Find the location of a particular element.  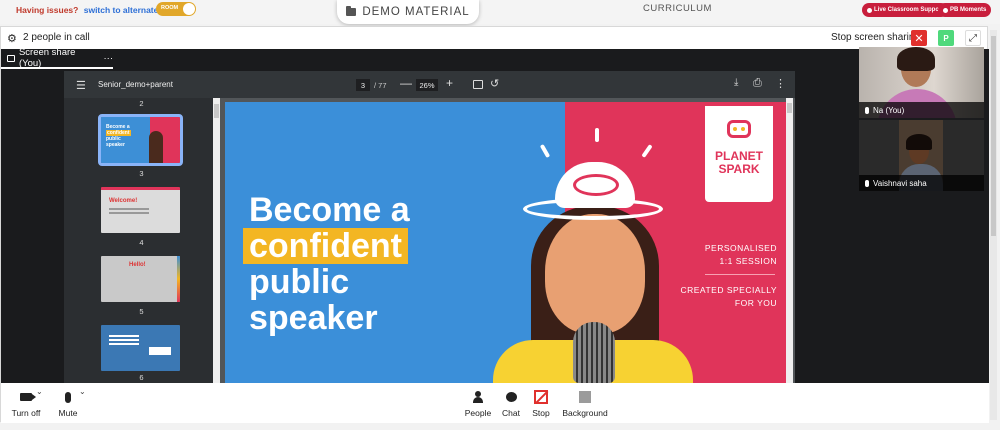

stop-sharing-button: ✕ is located at coordinates (919, 38).